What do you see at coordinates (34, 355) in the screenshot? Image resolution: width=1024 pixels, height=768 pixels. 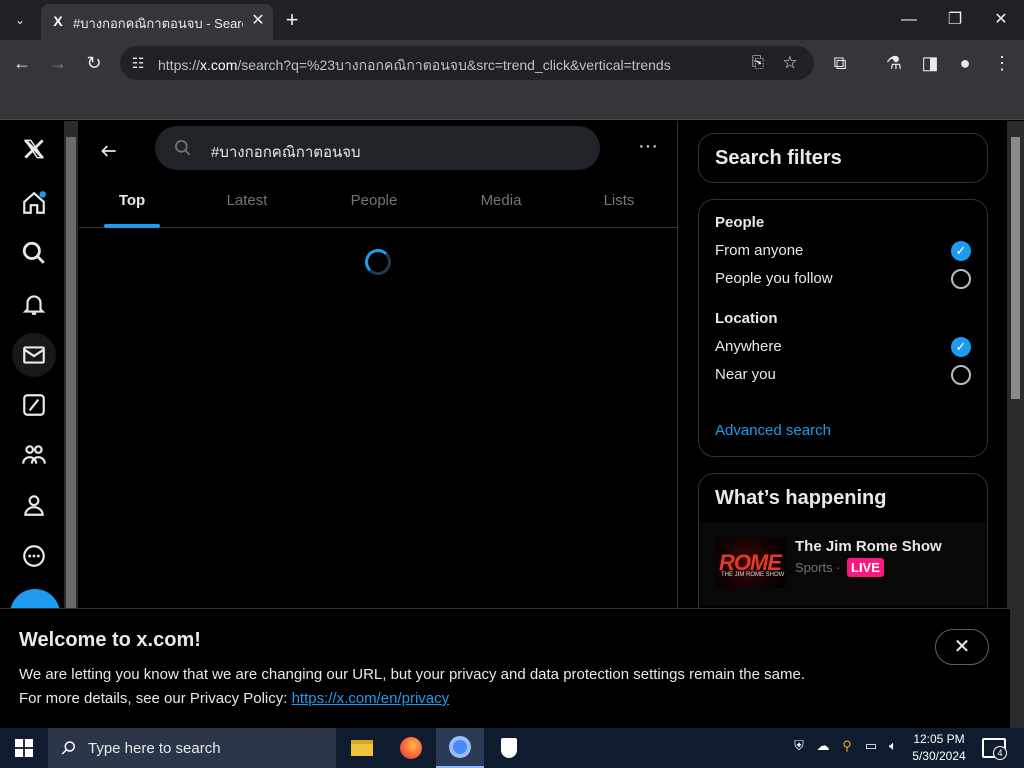 I see `messages-envelope-icon` at bounding box center [34, 355].